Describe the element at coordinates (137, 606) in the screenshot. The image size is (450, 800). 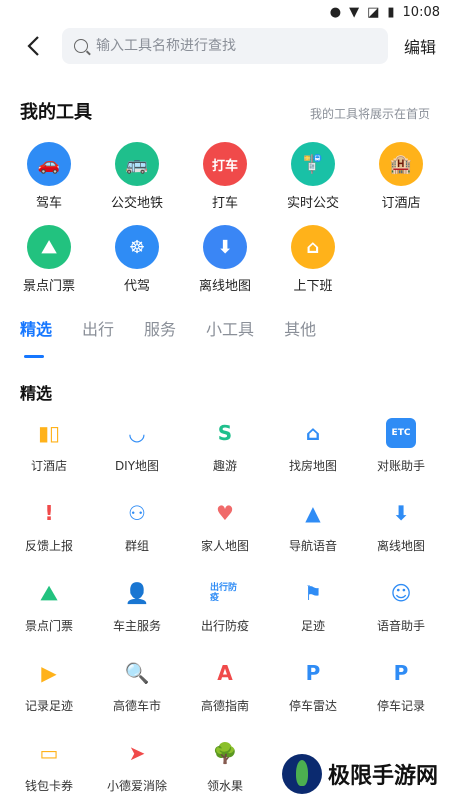
I see `featured-item: 👤 车主服务` at that location.